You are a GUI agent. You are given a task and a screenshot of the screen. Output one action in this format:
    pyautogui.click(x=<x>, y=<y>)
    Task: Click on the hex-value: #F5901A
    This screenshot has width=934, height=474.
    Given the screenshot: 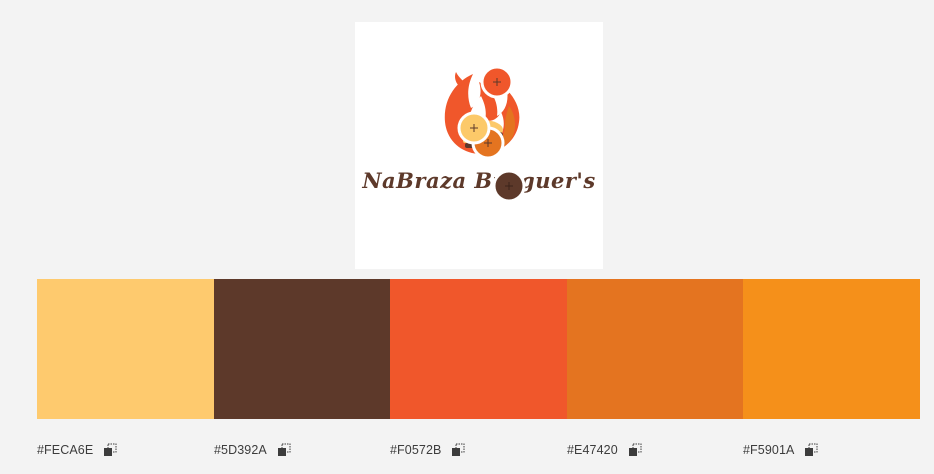 What is the action you would take?
    pyautogui.click(x=769, y=450)
    